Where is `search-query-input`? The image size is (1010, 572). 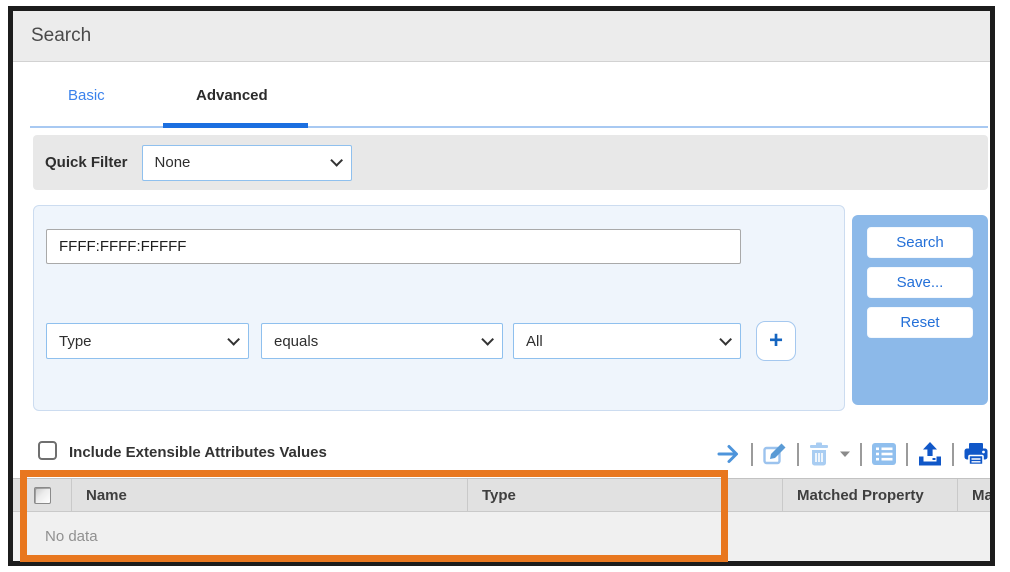
search-query-input is located at coordinates (393, 246).